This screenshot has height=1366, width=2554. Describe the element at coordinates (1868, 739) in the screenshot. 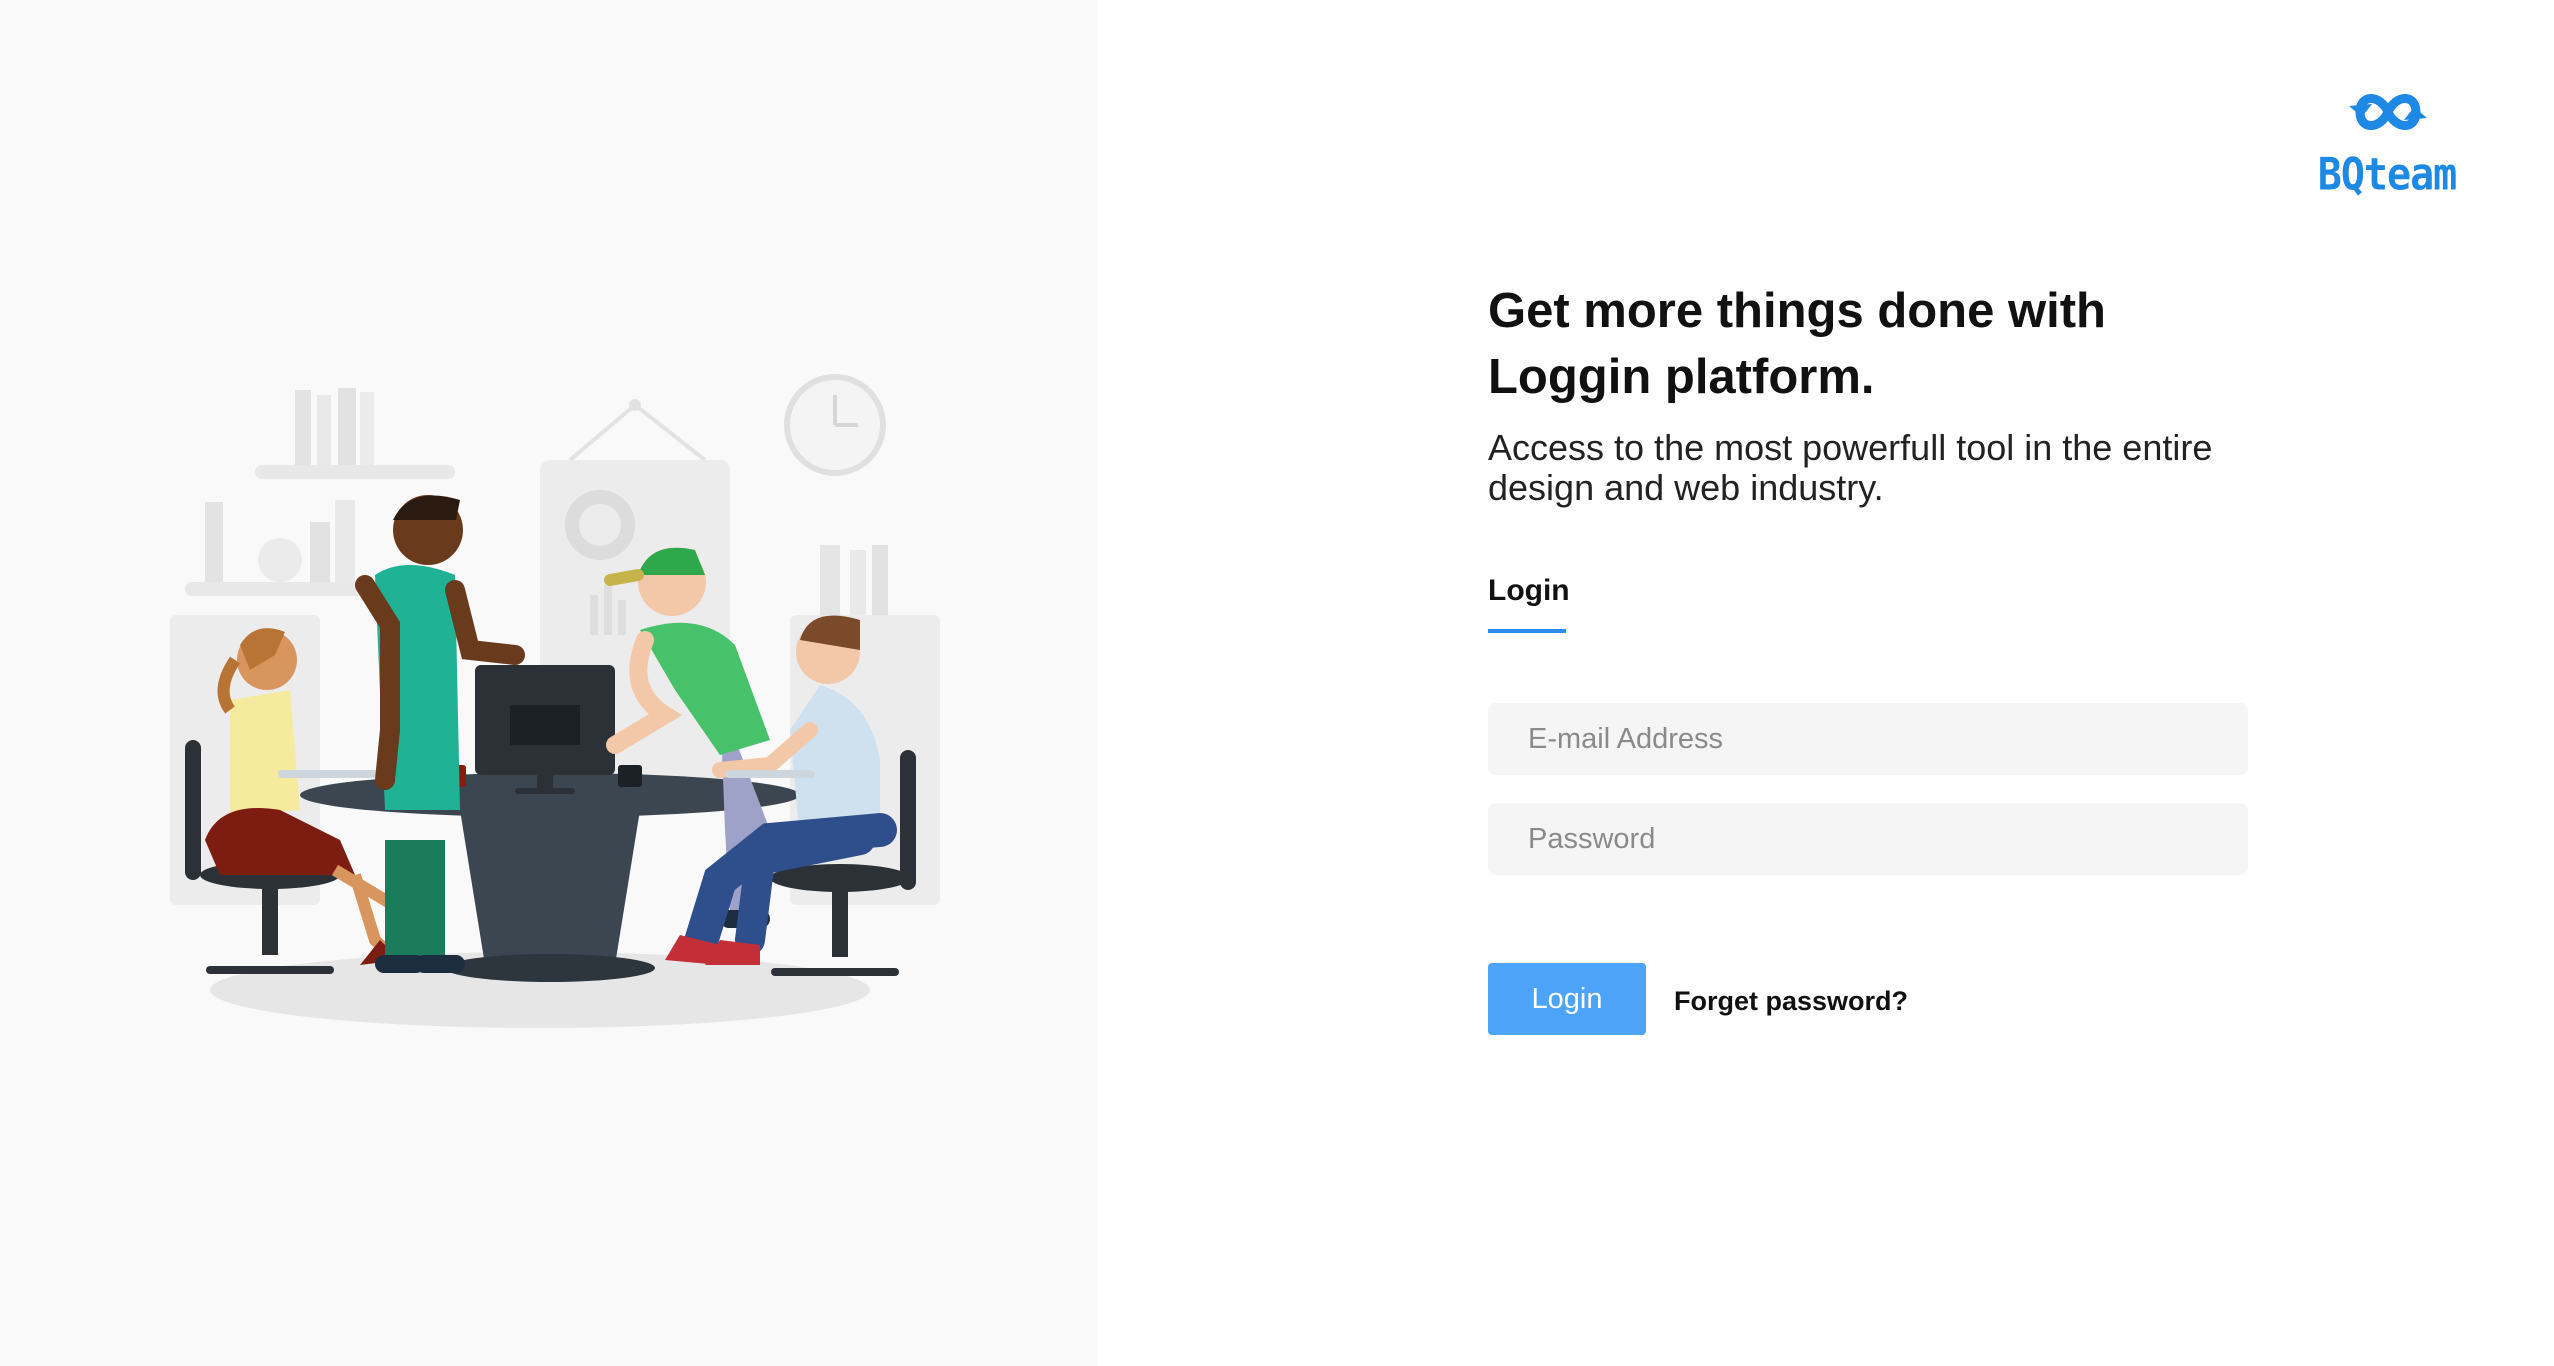

I see `email-field` at that location.